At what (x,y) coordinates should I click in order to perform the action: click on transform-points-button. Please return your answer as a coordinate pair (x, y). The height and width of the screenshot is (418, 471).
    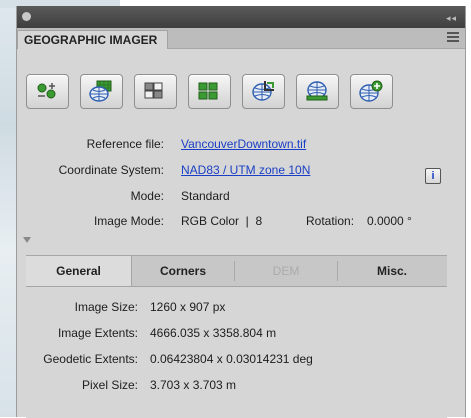
    Looking at the image, I should click on (47, 91).